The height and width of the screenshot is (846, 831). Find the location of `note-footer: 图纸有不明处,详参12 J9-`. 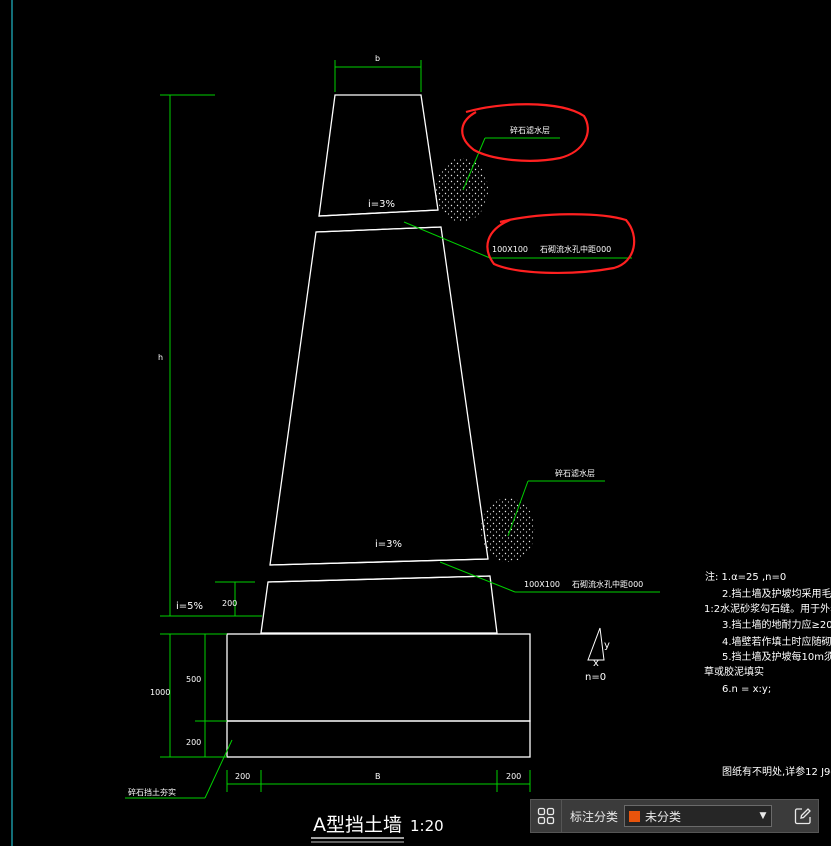

note-footer: 图纸有不明处,详参12 J9- is located at coordinates (776, 771).